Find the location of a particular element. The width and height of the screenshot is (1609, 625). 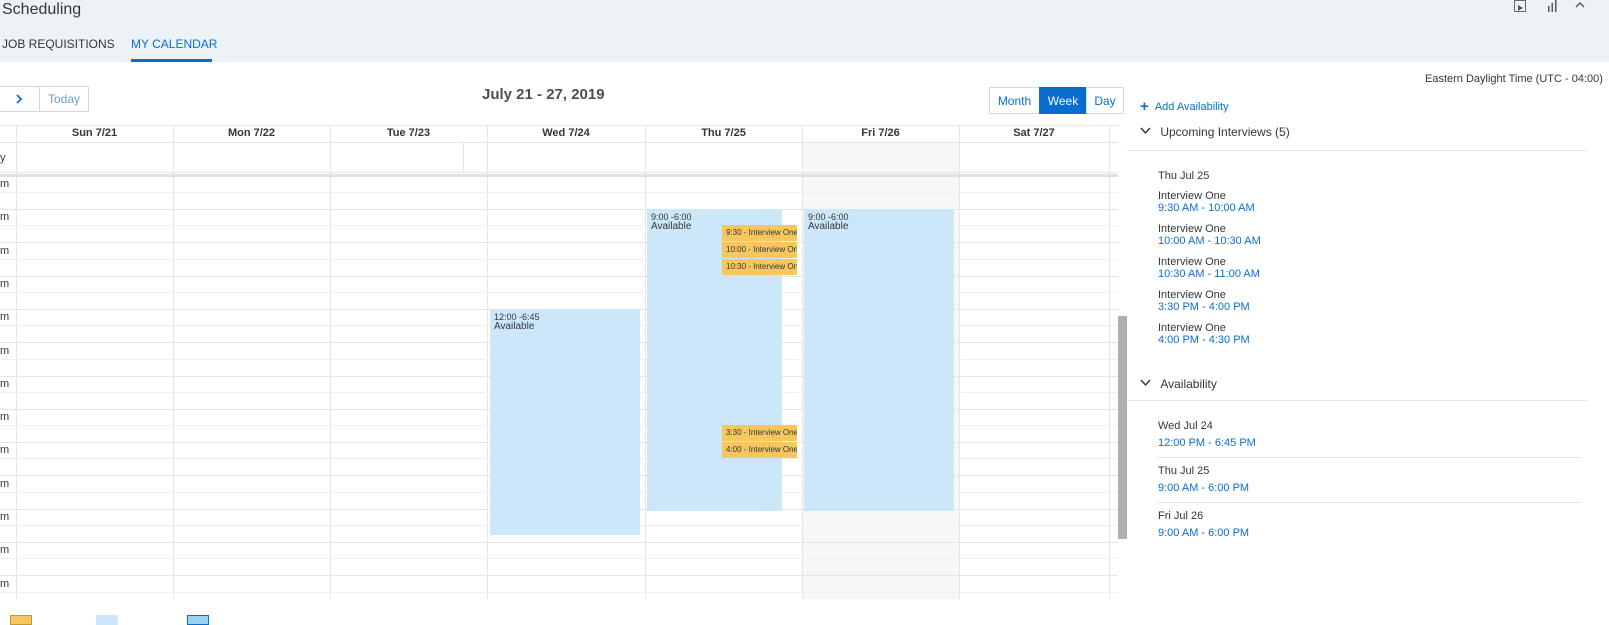

day-header-sun: Sun 7/21 is located at coordinates (94, 133).